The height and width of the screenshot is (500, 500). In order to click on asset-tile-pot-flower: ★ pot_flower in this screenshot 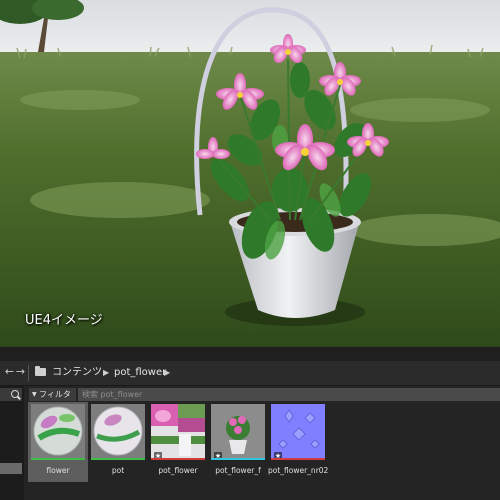, I will do `click(178, 442)`.